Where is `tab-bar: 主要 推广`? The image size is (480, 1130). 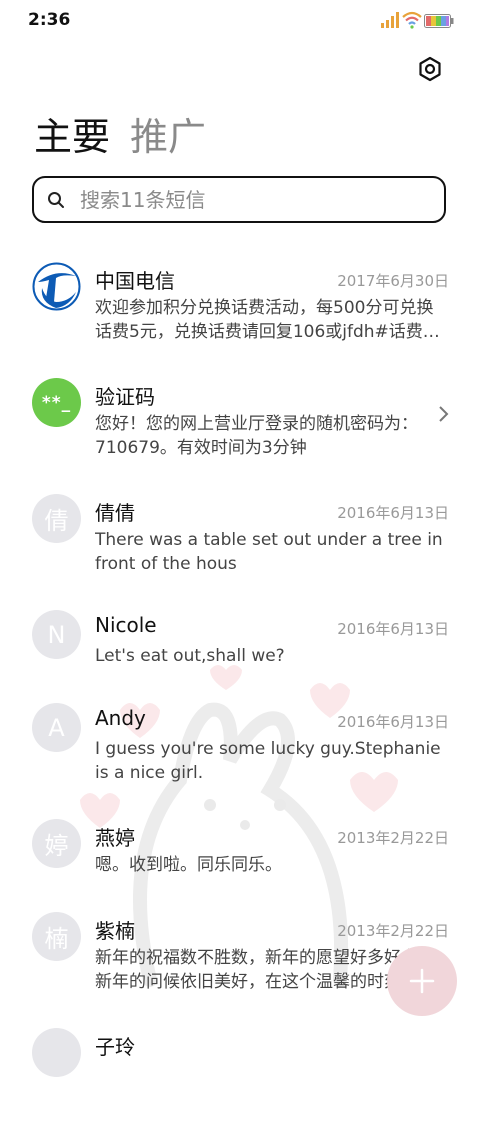
tab-bar: 主要 推广 is located at coordinates (130, 132).